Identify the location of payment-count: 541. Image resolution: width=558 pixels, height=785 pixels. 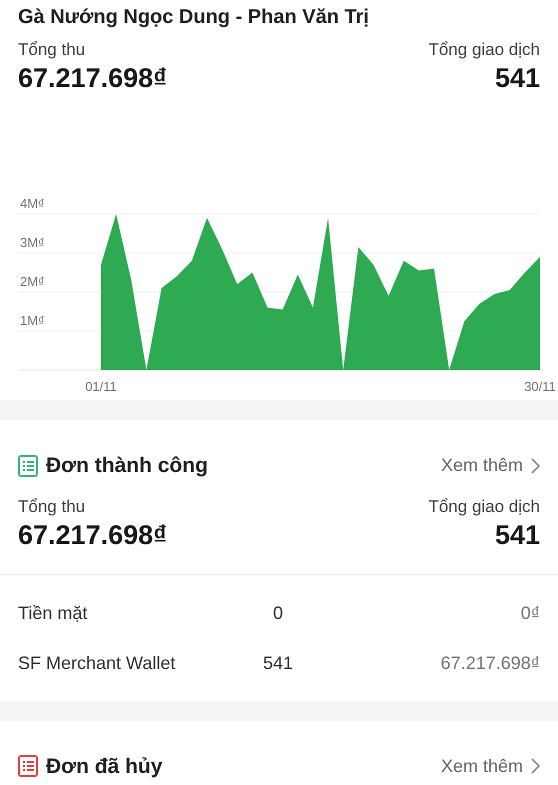
(278, 663).